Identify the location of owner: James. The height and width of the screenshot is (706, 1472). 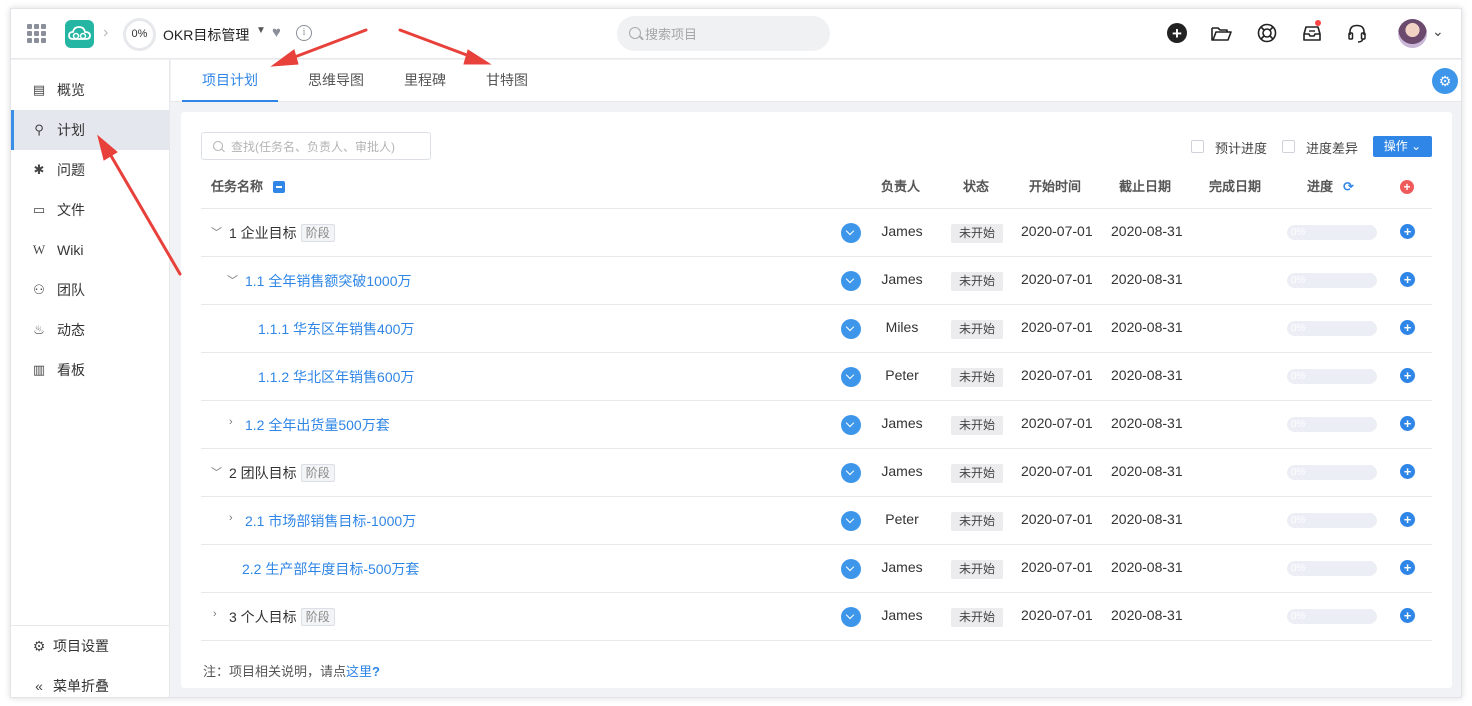
(902, 231).